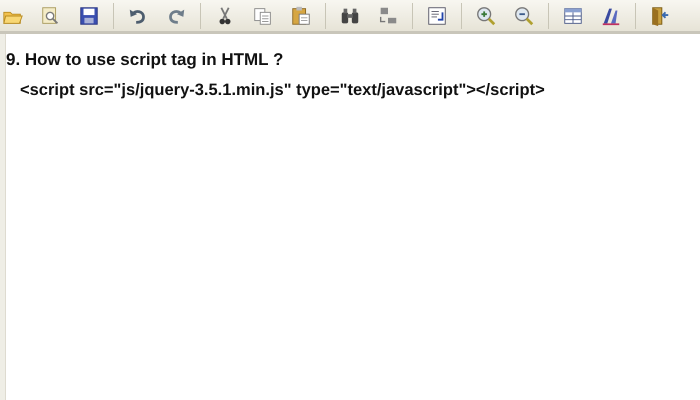 This screenshot has width=700, height=400. I want to click on heading: 9. How to use script tag in HTML ?, so click(145, 60).